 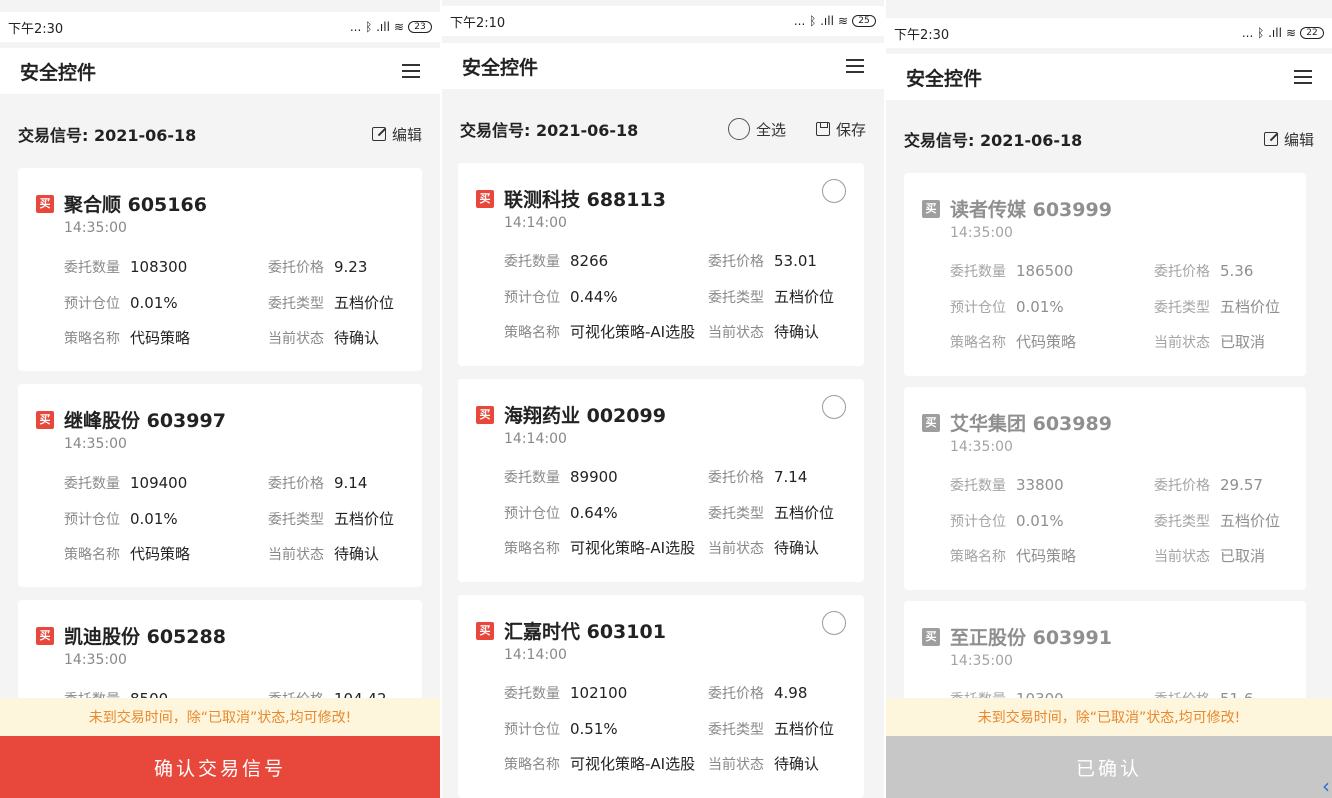 I want to click on status-icons: ... ᛒ .ıll ≋ 22, so click(x=1283, y=33).